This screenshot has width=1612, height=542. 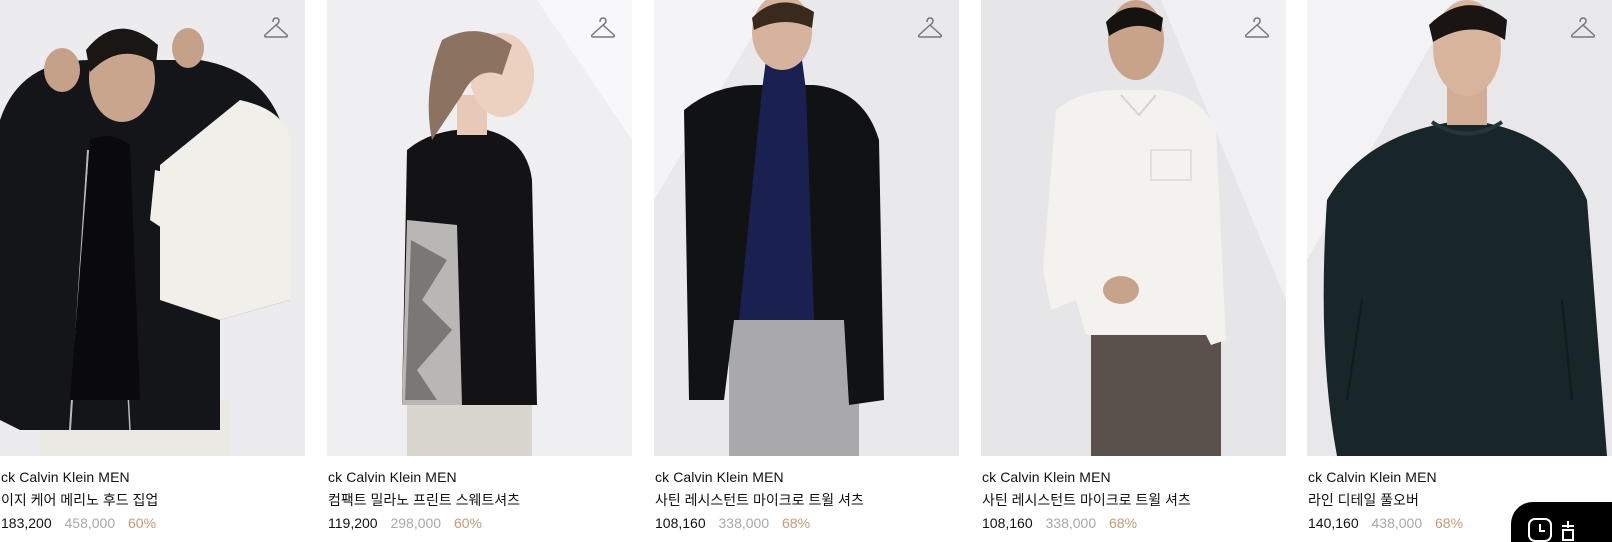 I want to click on product-name: 이지 케어 메리노 후드 집업, so click(x=79, y=500).